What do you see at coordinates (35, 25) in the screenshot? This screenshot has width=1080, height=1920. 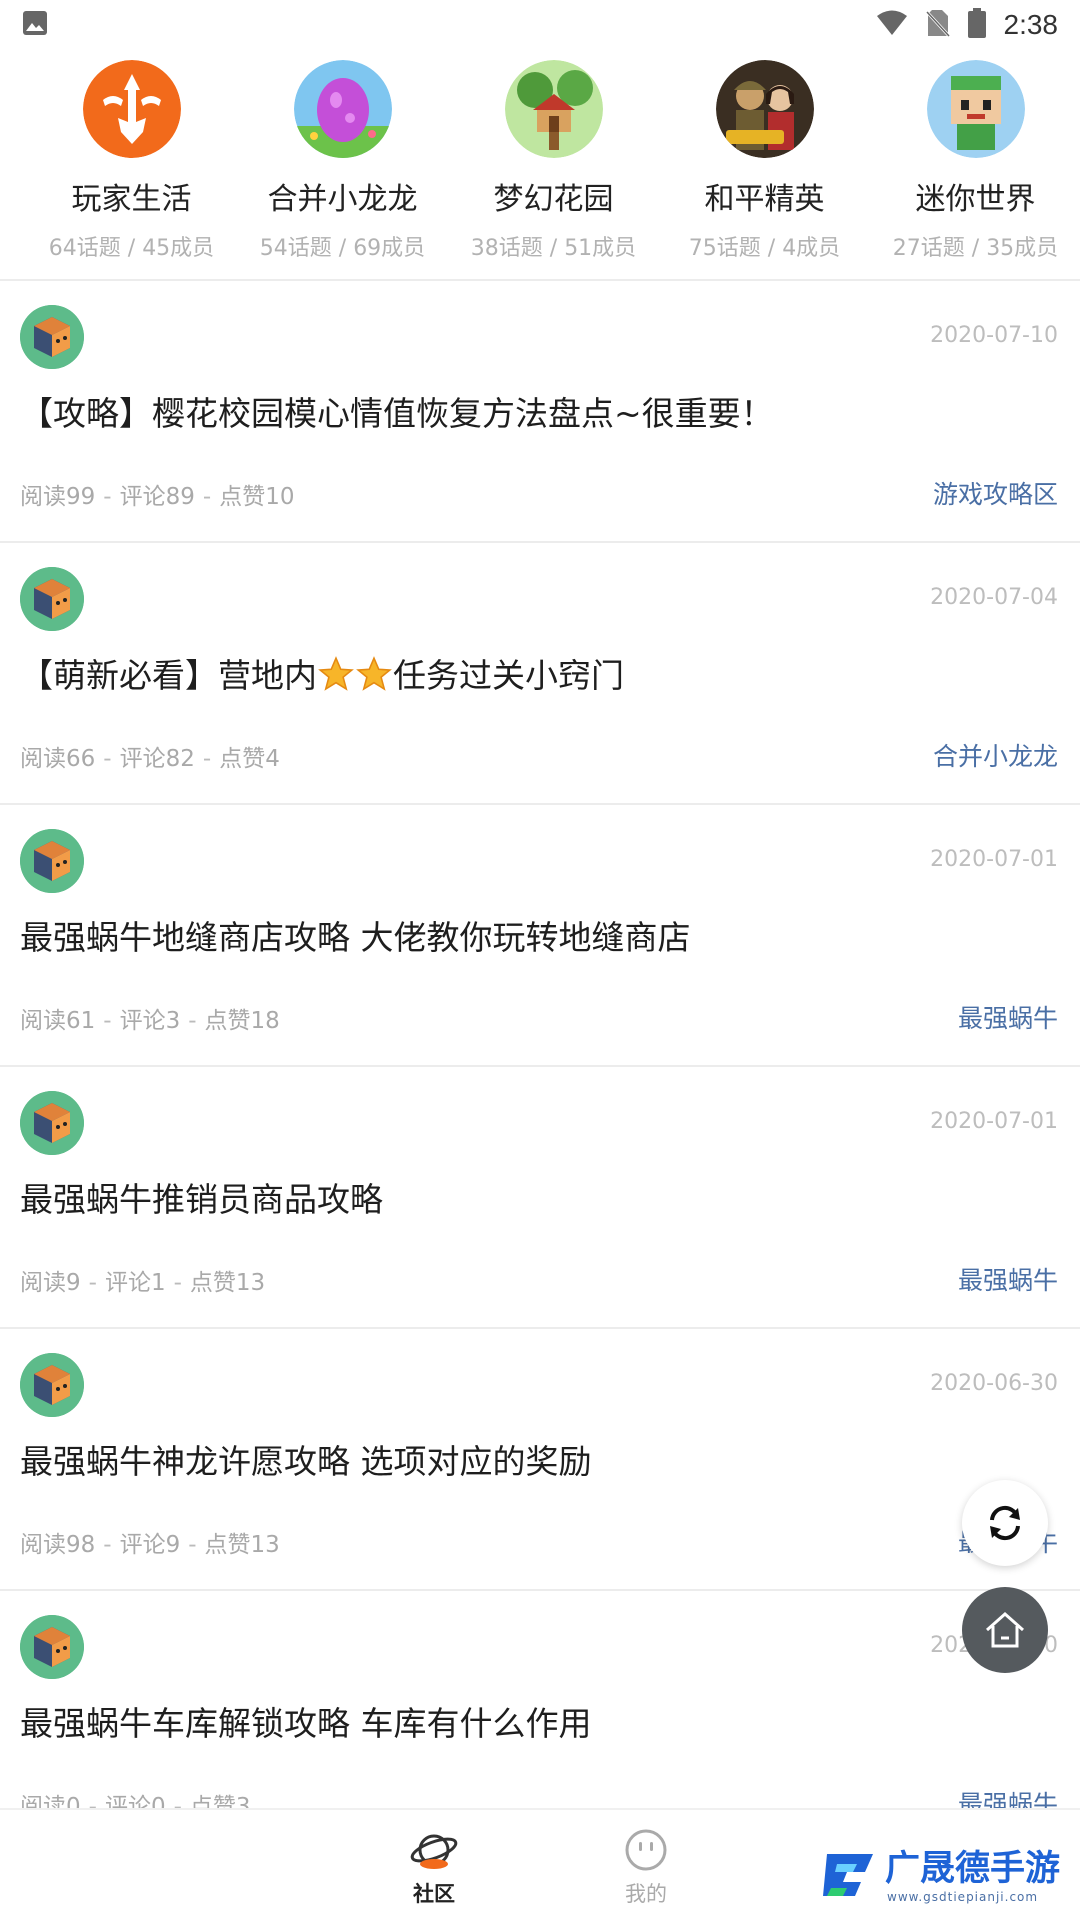 I see `image-icon` at bounding box center [35, 25].